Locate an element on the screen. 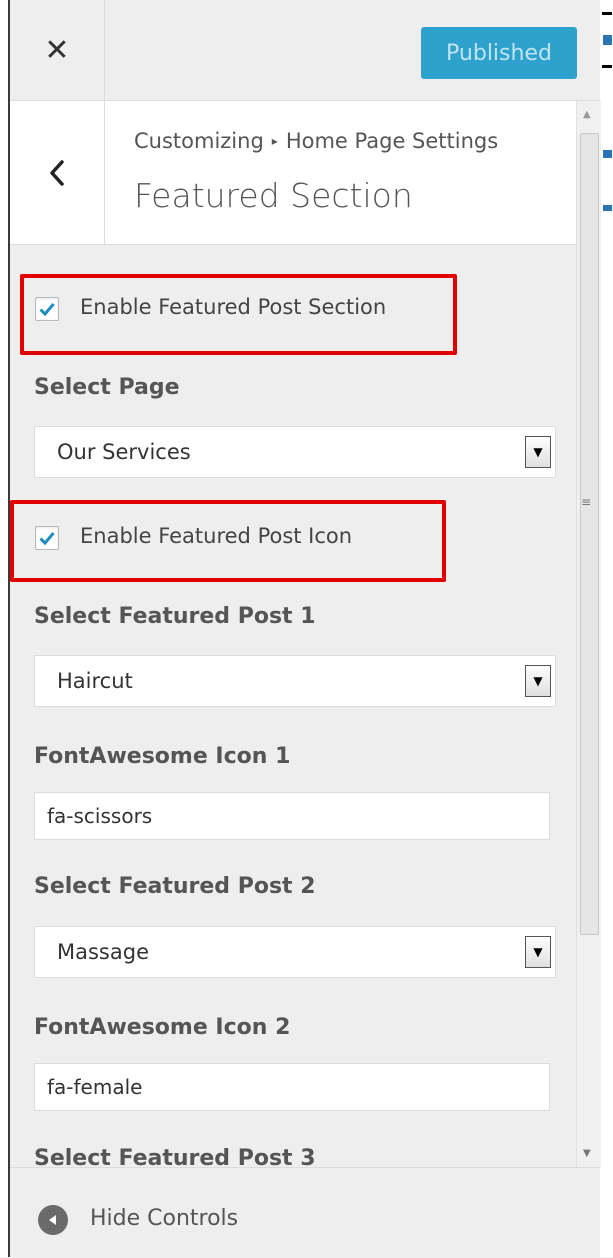 Image resolution: width=613 pixels, height=1258 pixels. enable-featured-section-label: Enable Featured Post Section is located at coordinates (233, 307).